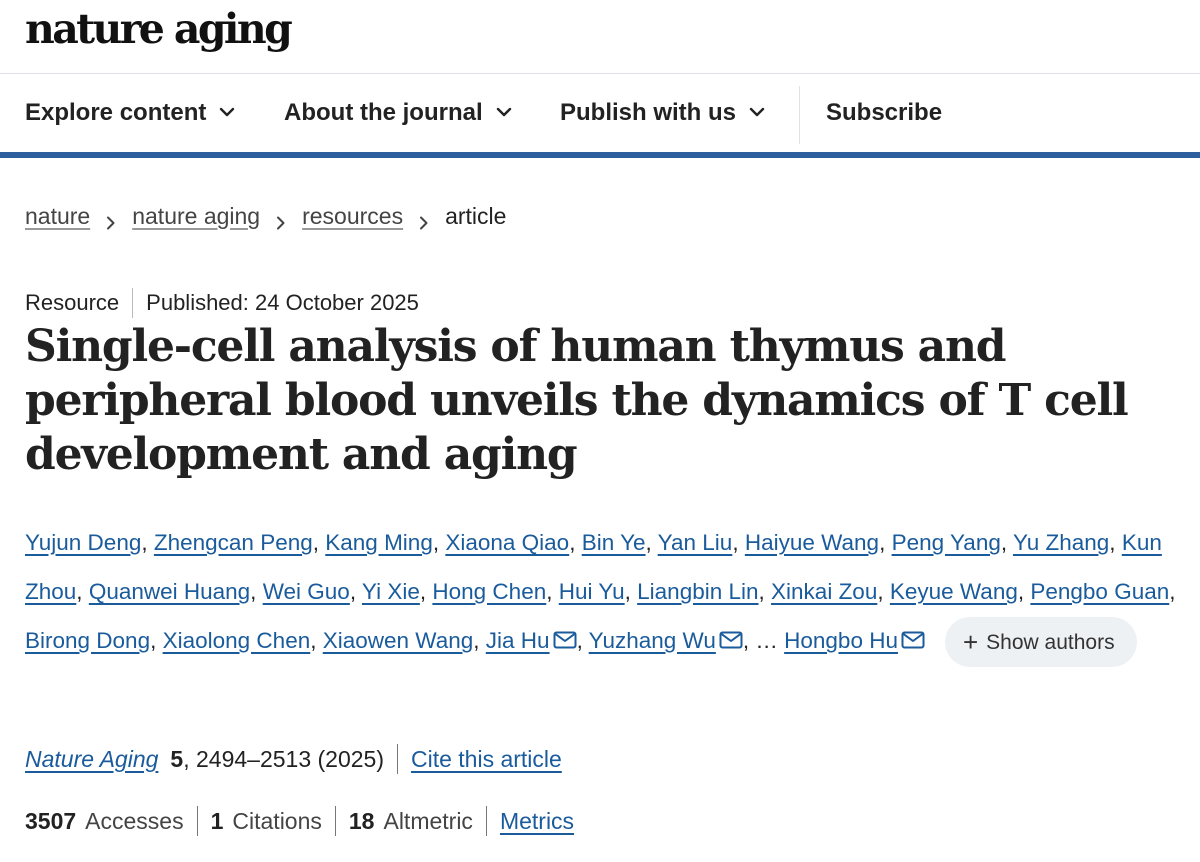  I want to click on nav-explore-content: Explore content, so click(130, 113).